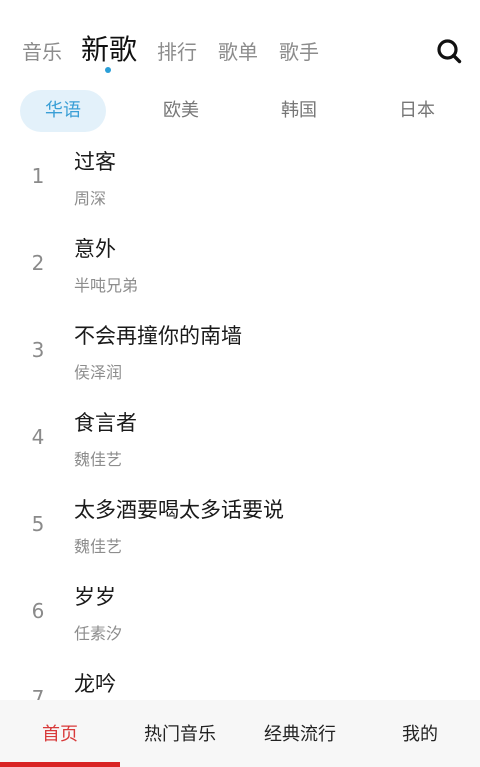  What do you see at coordinates (90, 198) in the screenshot?
I see `song-artist: 周深` at bounding box center [90, 198].